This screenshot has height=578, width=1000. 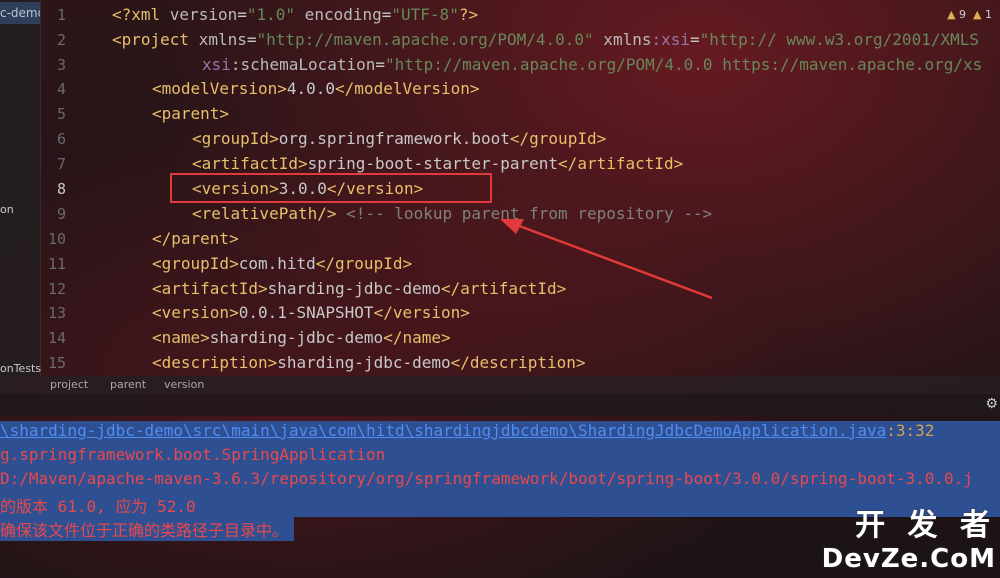 What do you see at coordinates (128, 384) in the screenshot?
I see `breadcrumb-item-parent: parent` at bounding box center [128, 384].